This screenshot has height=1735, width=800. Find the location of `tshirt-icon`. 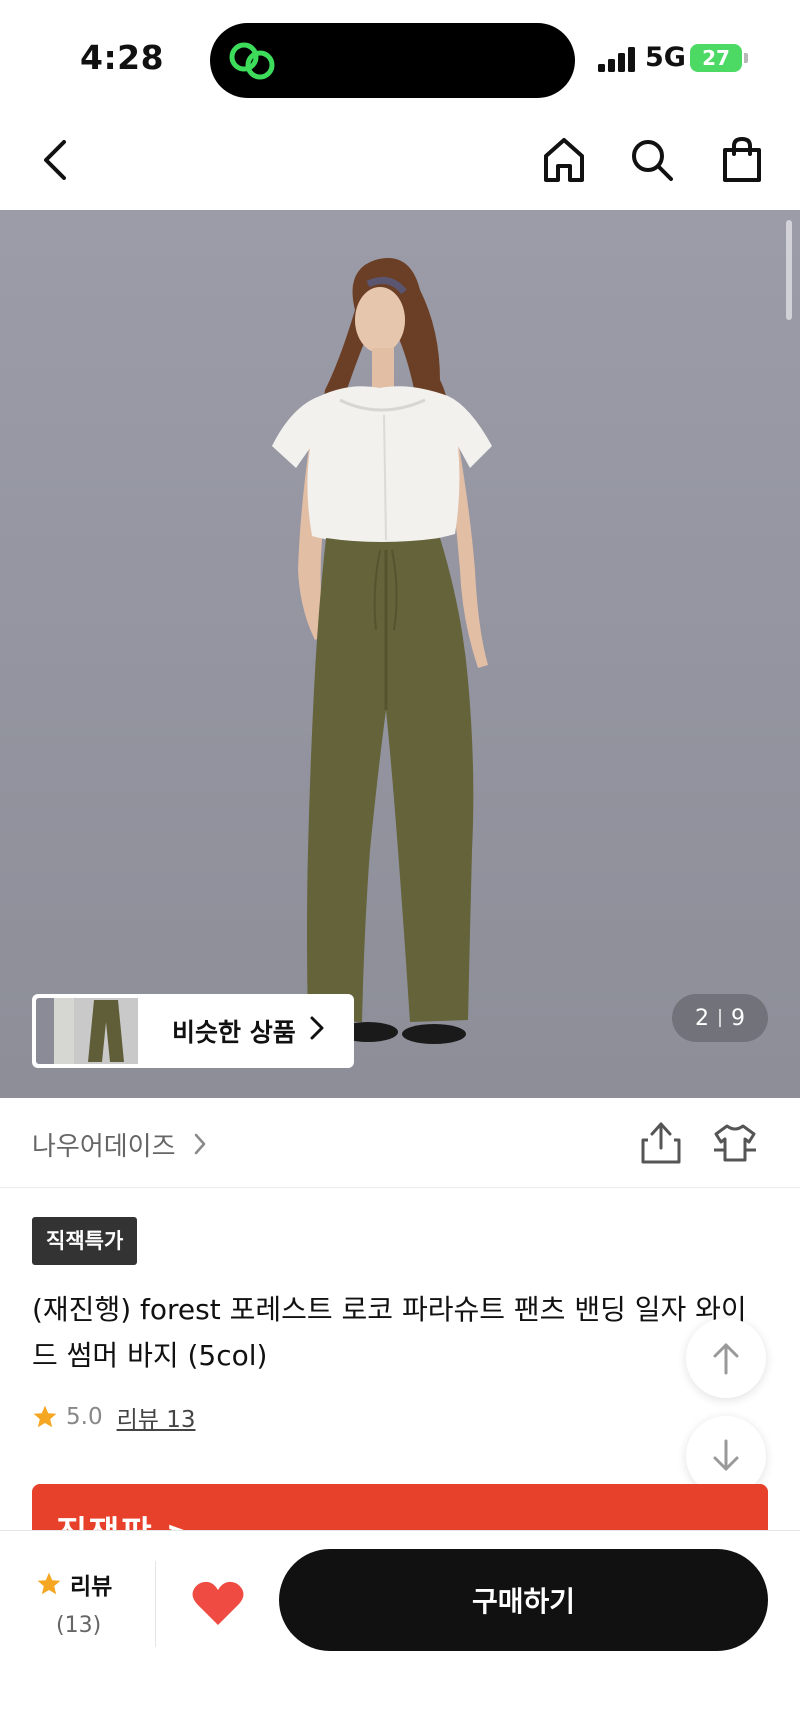

tshirt-icon is located at coordinates (735, 1143).